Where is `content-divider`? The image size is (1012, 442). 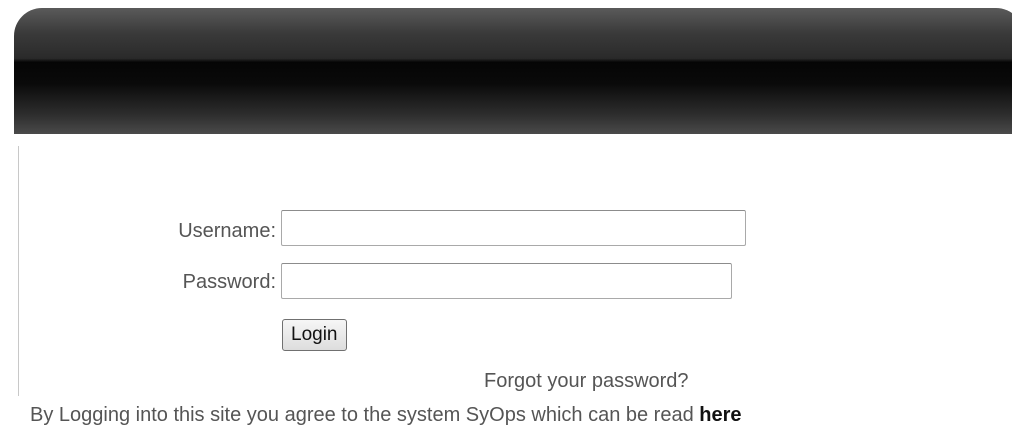 content-divider is located at coordinates (18, 271).